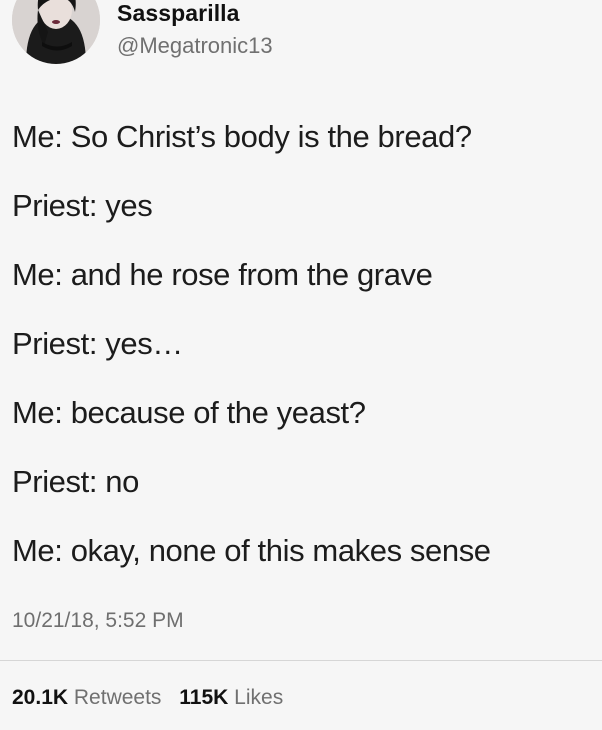  What do you see at coordinates (204, 697) in the screenshot?
I see `likes-count: 115K` at bounding box center [204, 697].